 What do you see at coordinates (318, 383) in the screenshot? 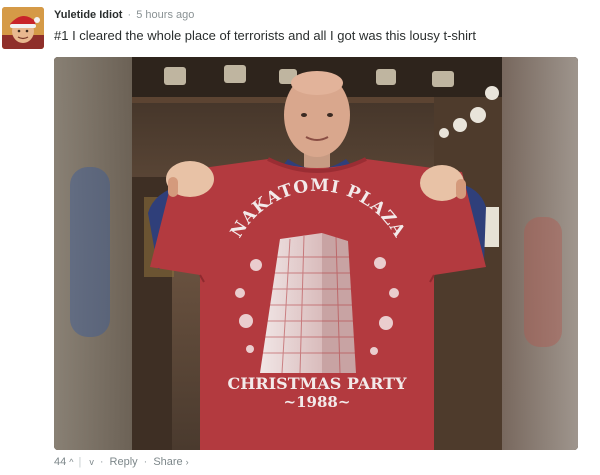
I see `shirt-line-1: CHRISTMAS PARTY` at bounding box center [318, 383].